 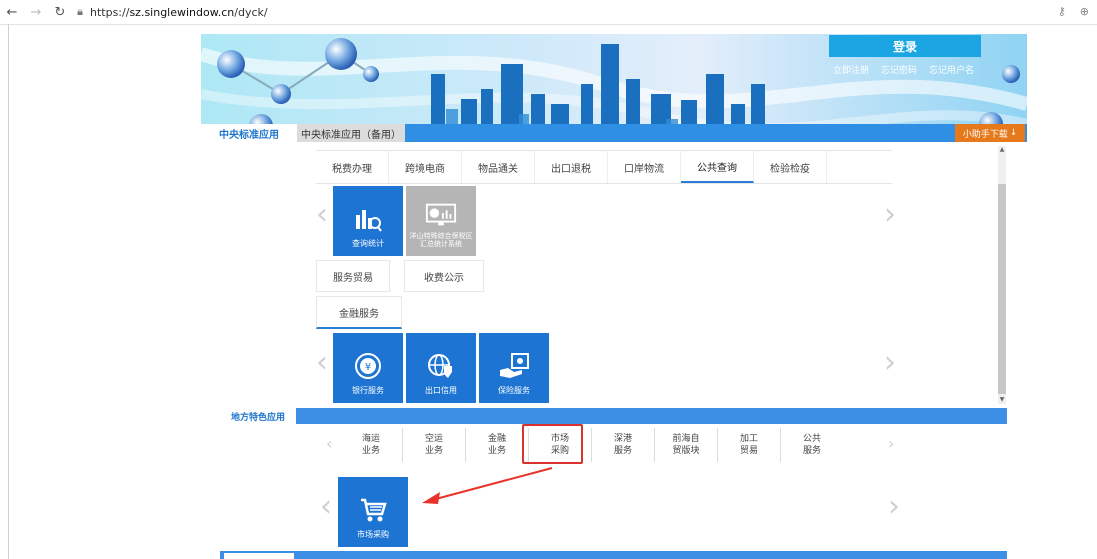 I want to click on helper-download-button: 小助手下载 ↓, so click(x=990, y=133).